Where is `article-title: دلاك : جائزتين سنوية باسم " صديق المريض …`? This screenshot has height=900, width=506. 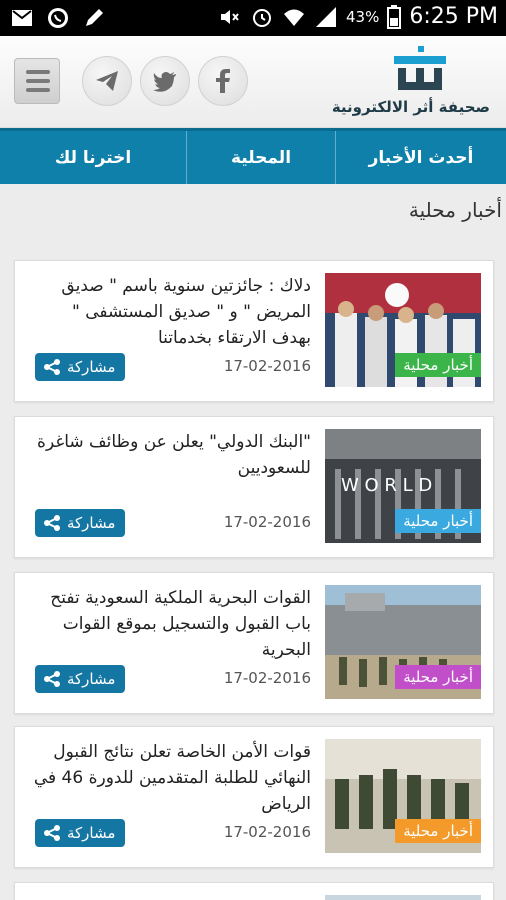
article-title: دلاك : جائزتين سنوية باسم " صديق المريض … is located at coordinates (171, 312).